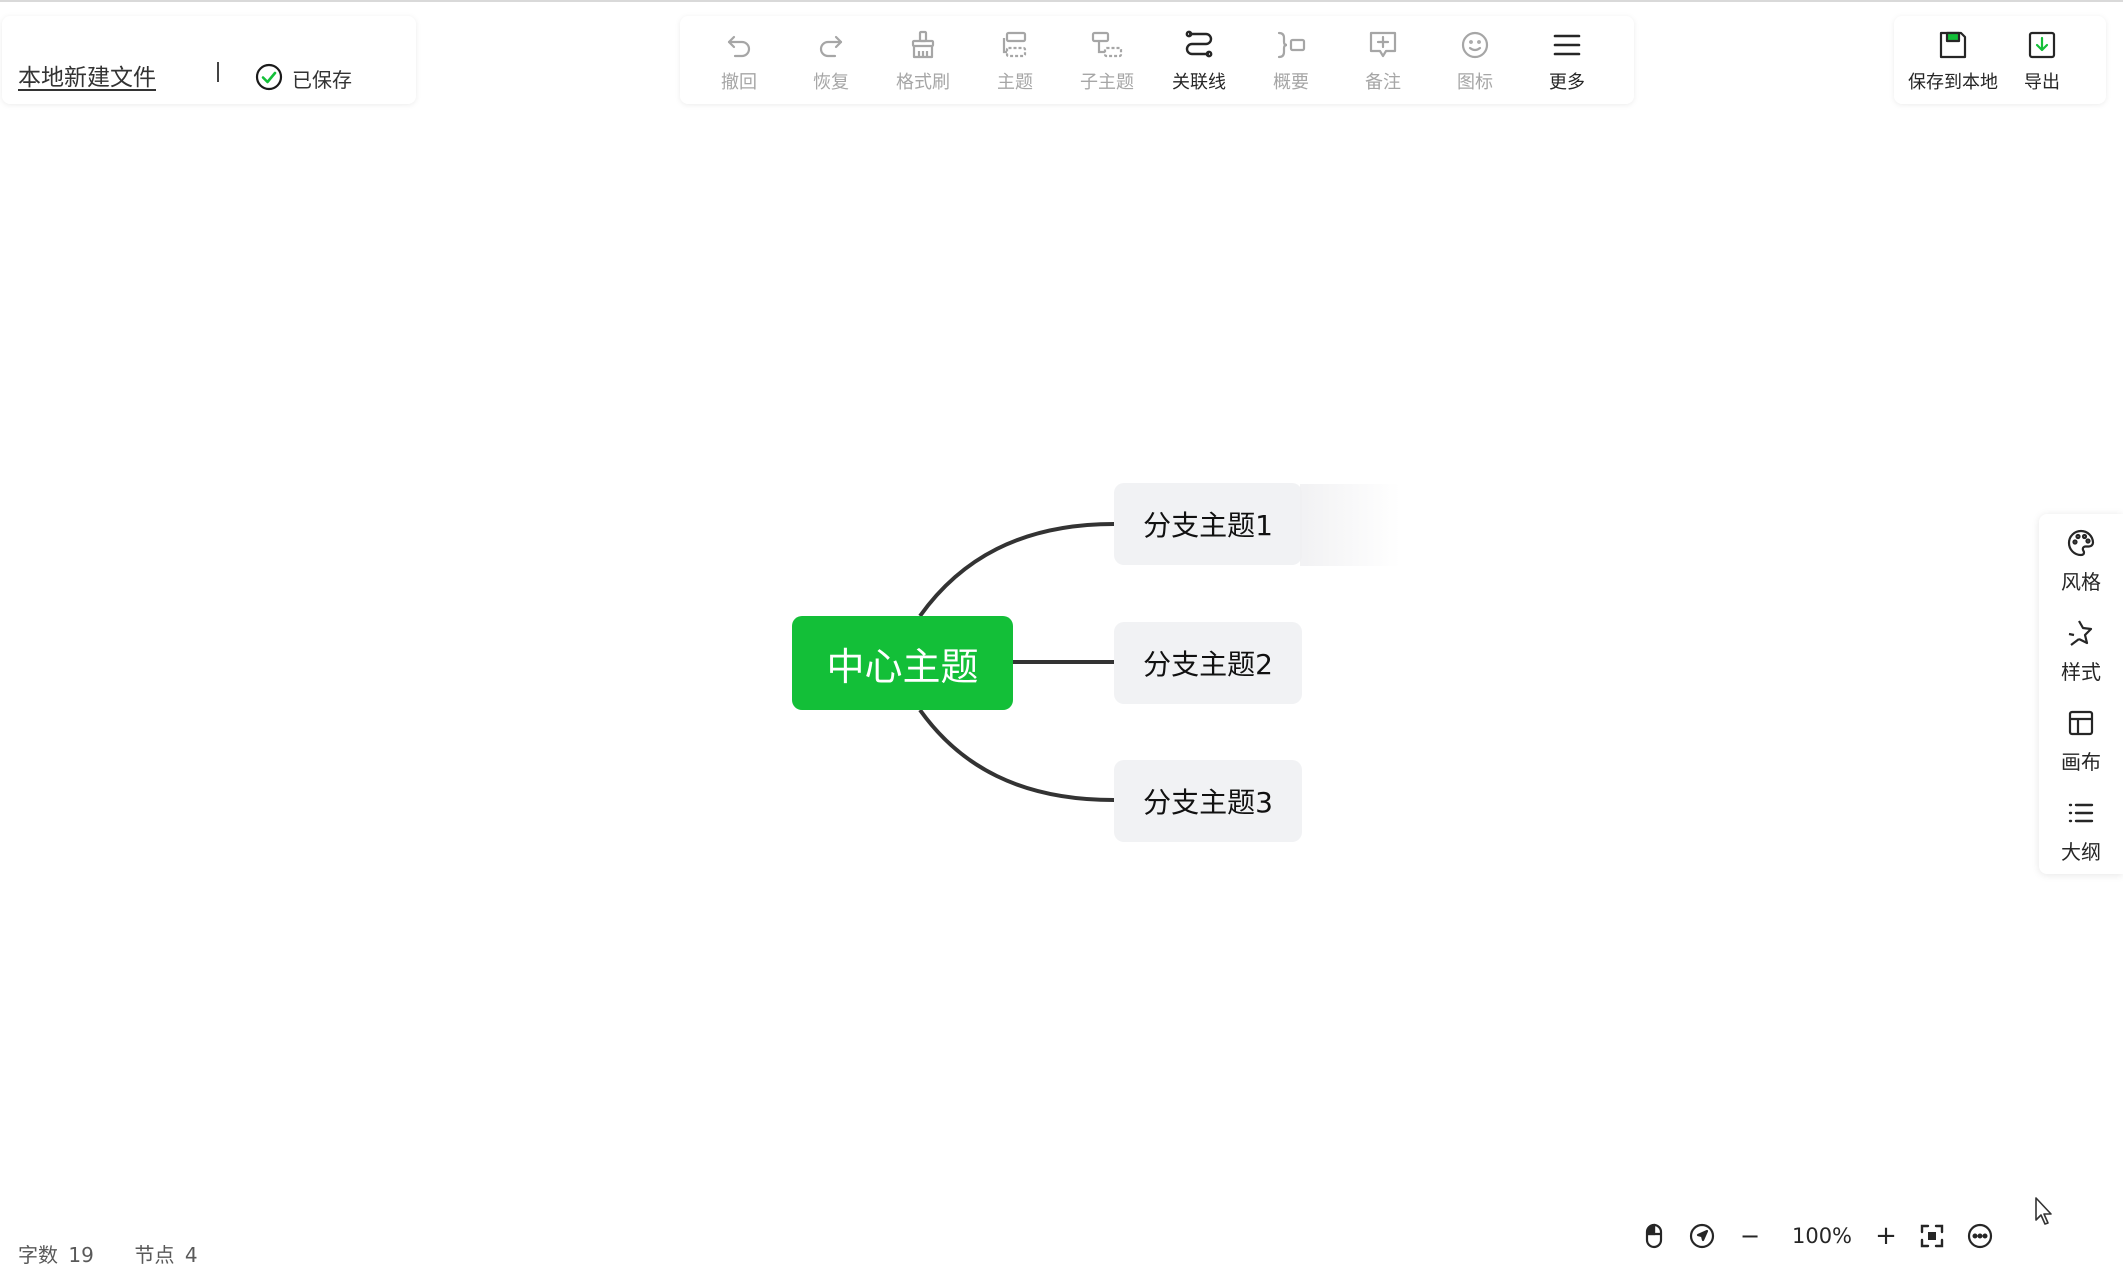  Describe the element at coordinates (1291, 63) in the screenshot. I see `summary-button: 概要` at that location.